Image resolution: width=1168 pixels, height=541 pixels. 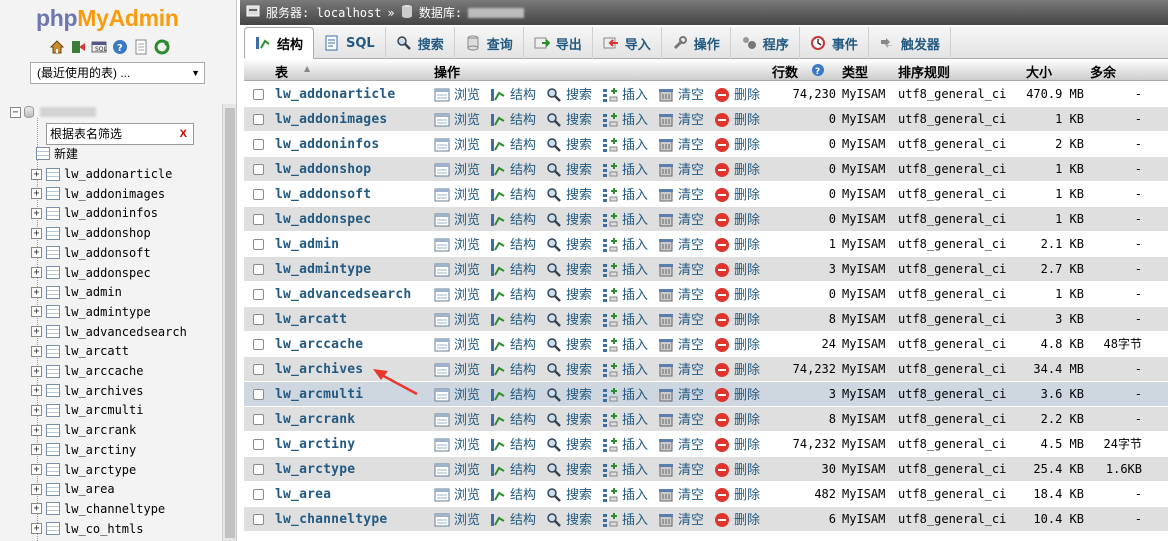 What do you see at coordinates (303, 494) in the screenshot?
I see `table-name-link: lw_area` at bounding box center [303, 494].